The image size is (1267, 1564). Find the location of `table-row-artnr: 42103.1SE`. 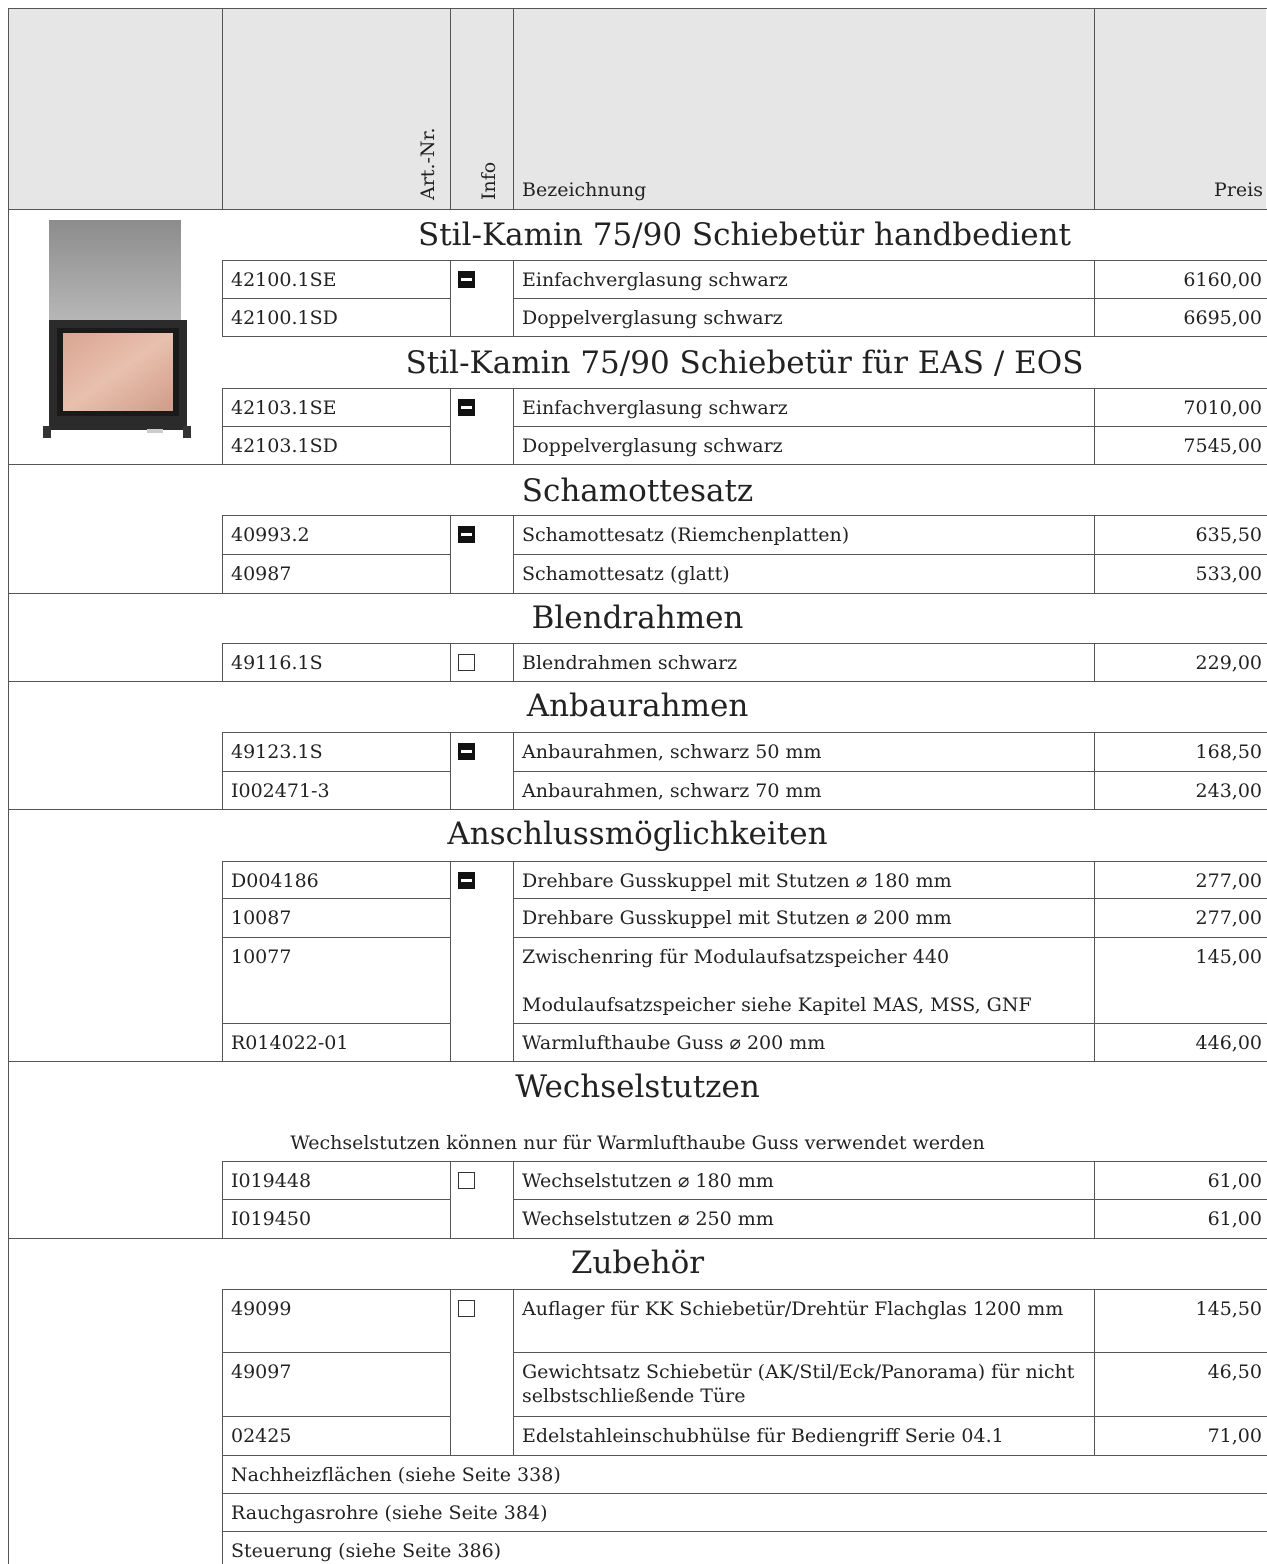

table-row-artnr: 42103.1SE is located at coordinates (284, 408).